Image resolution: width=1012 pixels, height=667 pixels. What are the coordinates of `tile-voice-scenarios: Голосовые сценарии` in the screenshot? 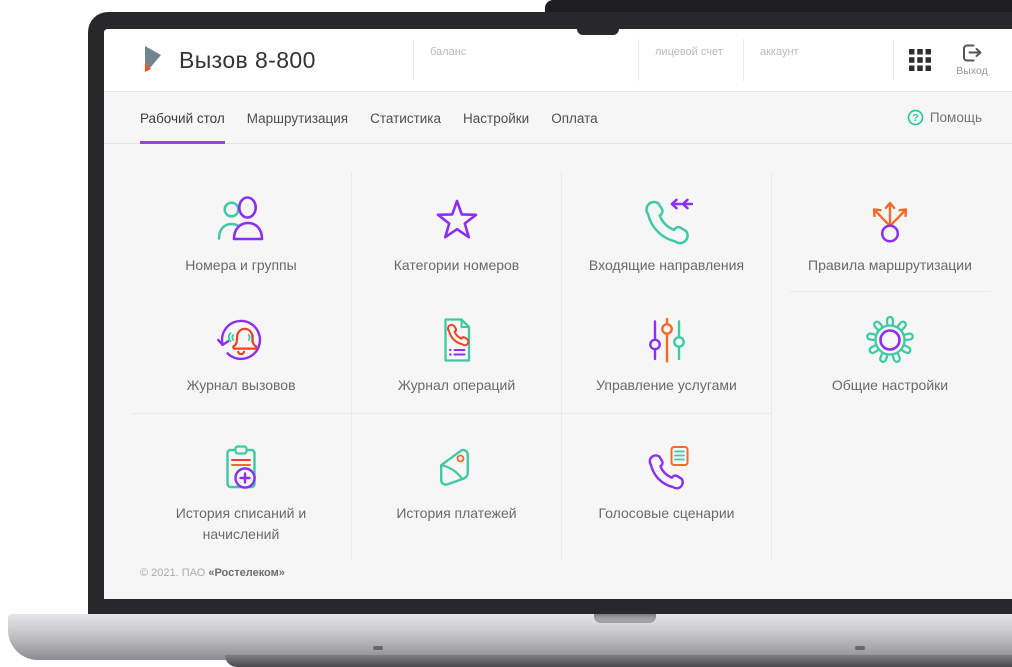 It's located at (667, 487).